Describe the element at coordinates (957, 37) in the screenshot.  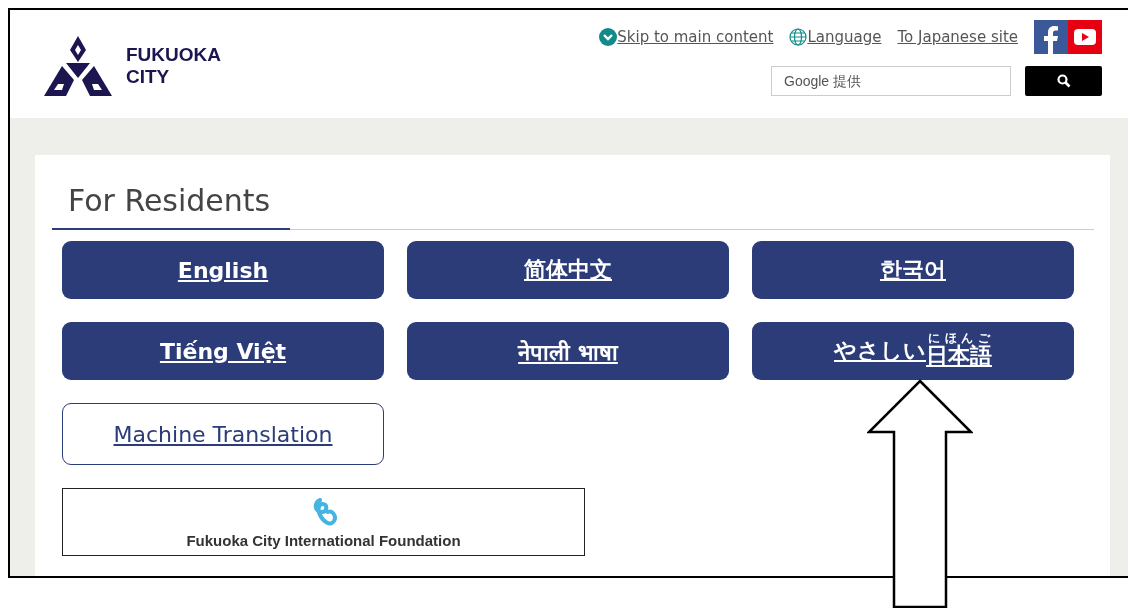
I see `header-link: To Japanese site` at that location.